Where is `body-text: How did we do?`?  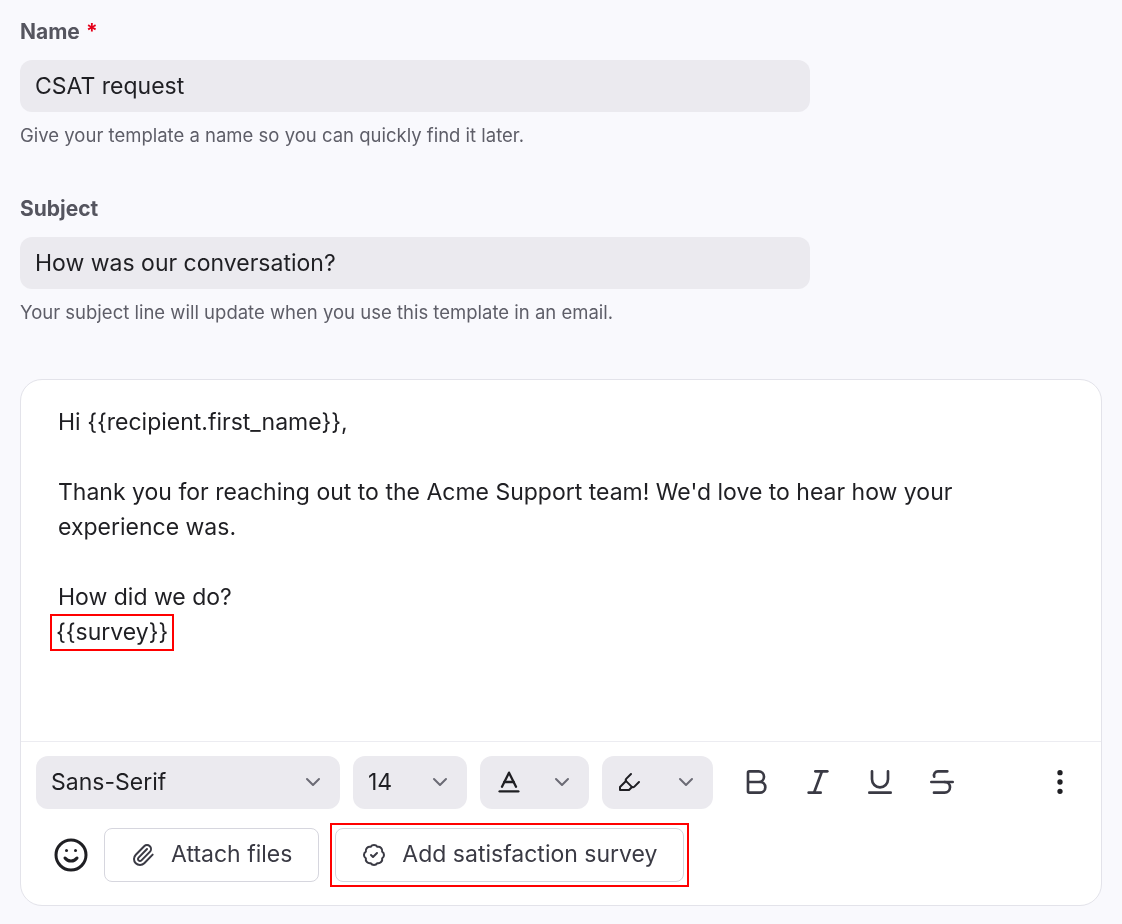
body-text: How did we do? is located at coordinates (145, 596).